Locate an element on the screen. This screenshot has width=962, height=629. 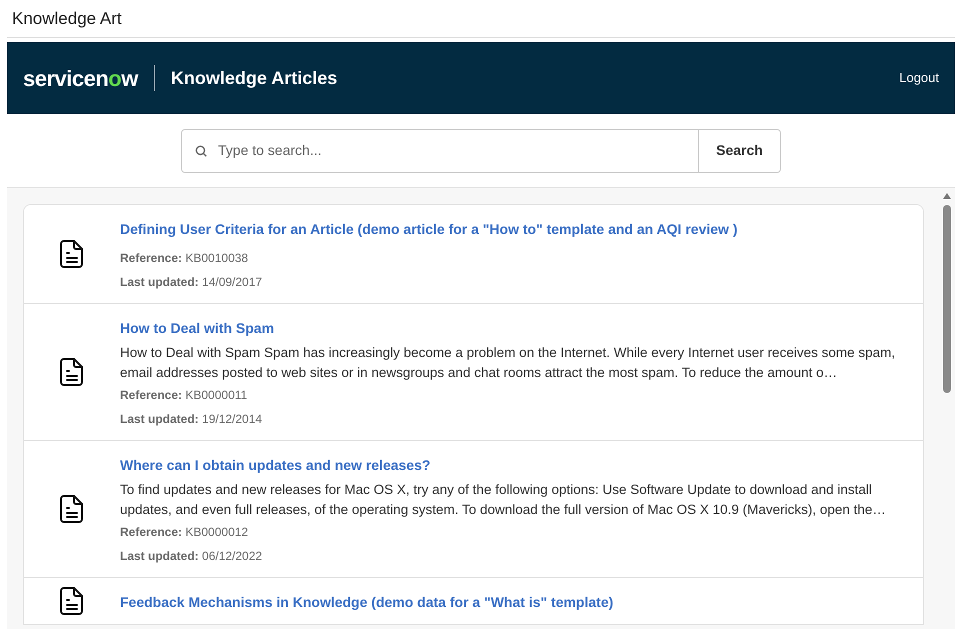
window-title: Knowledge Art is located at coordinates (67, 19).